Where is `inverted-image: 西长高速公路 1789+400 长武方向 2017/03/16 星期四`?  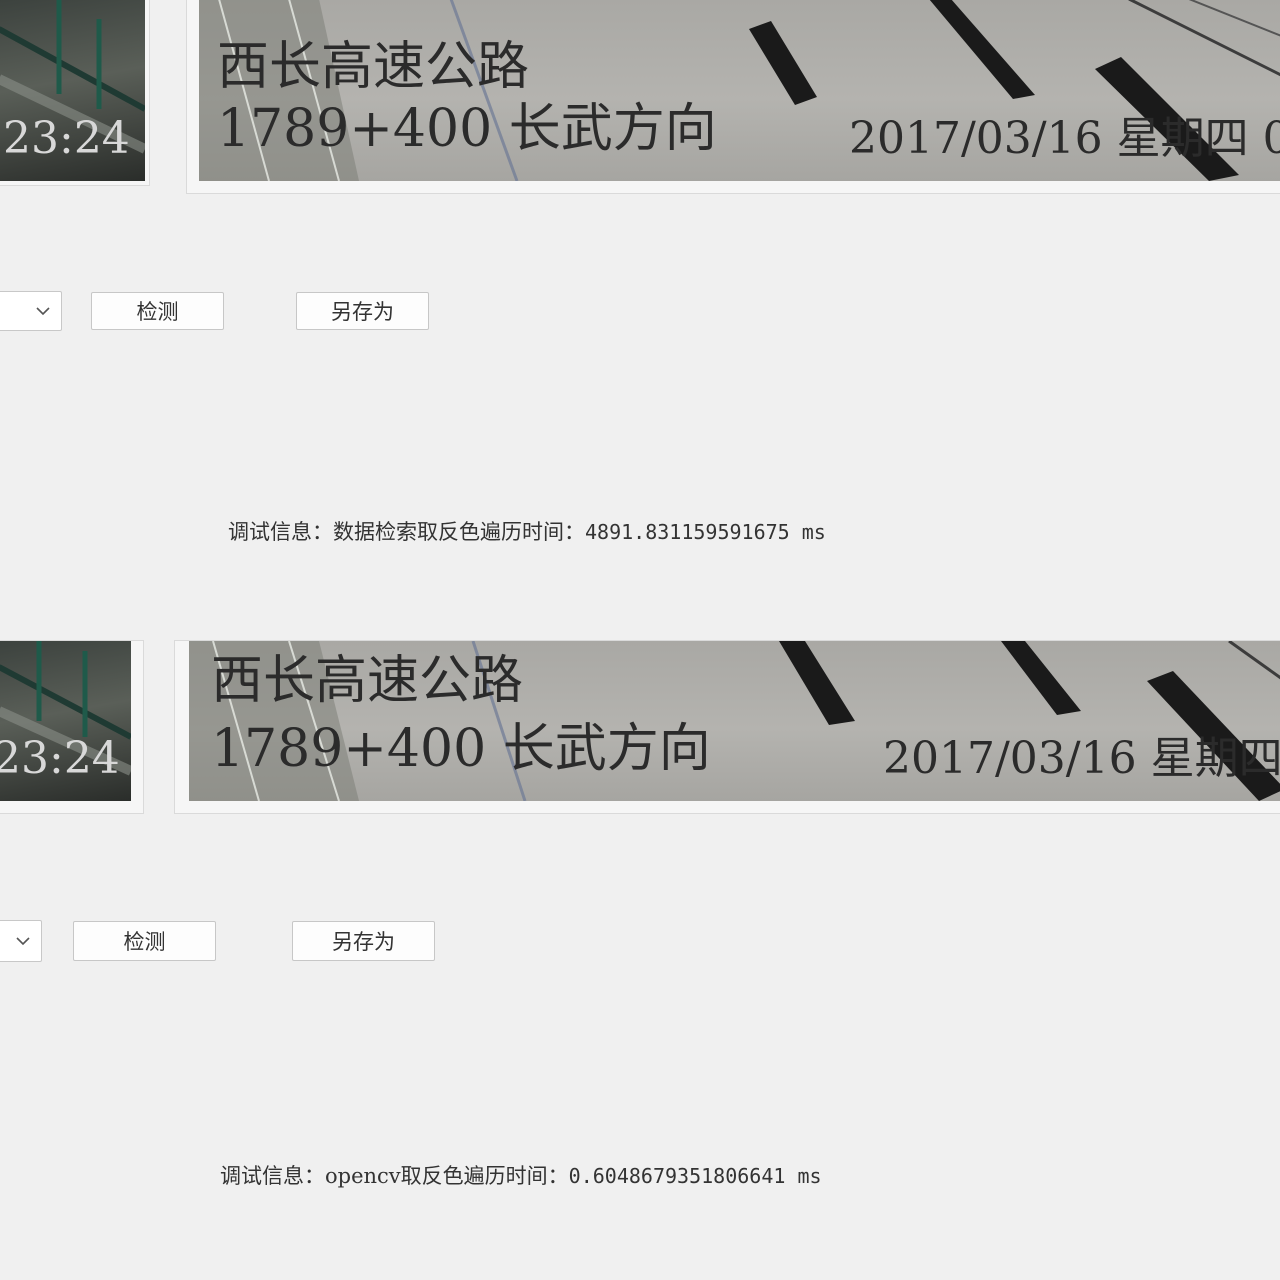
inverted-image: 西长高速公路 1789+400 长武方向 2017/03/16 星期四 is located at coordinates (734, 721).